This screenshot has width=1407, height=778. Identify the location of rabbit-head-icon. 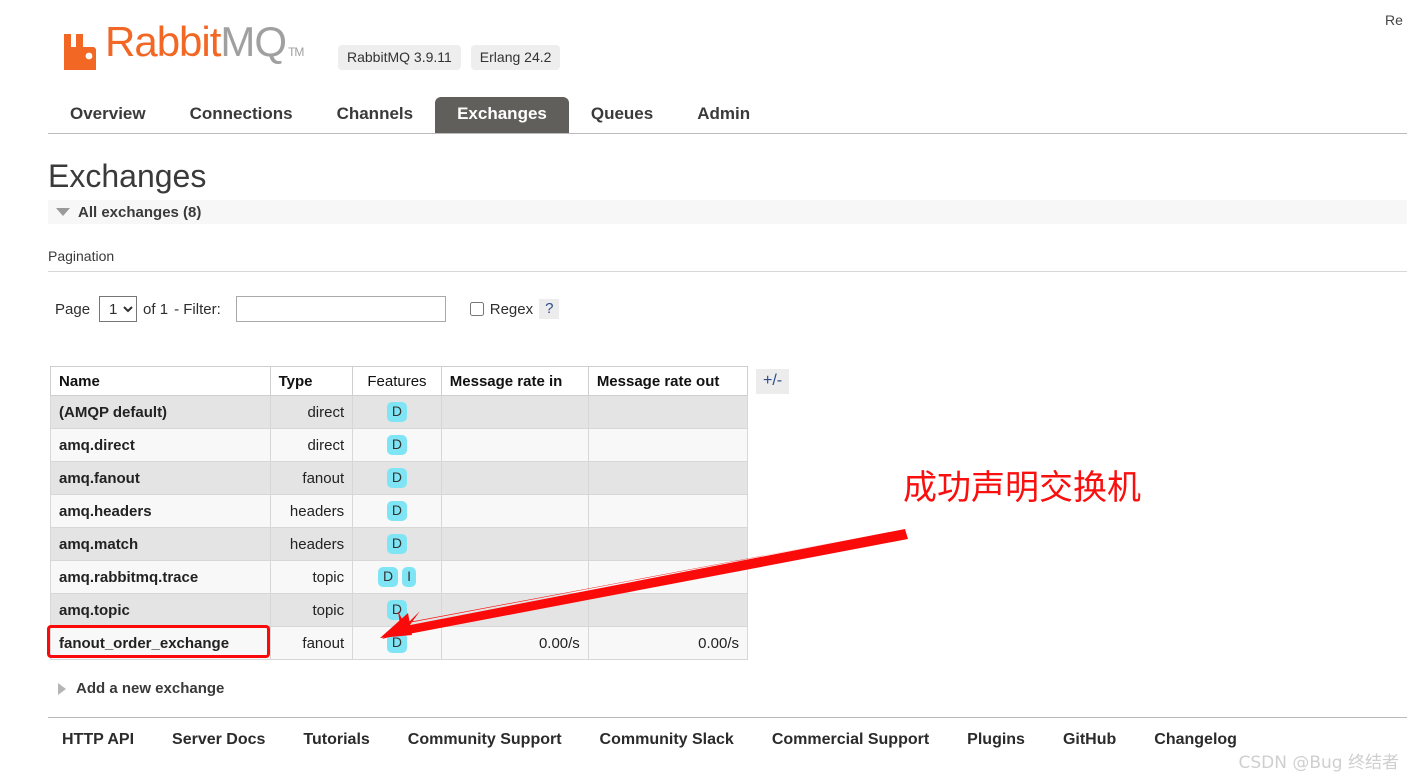
(82, 51).